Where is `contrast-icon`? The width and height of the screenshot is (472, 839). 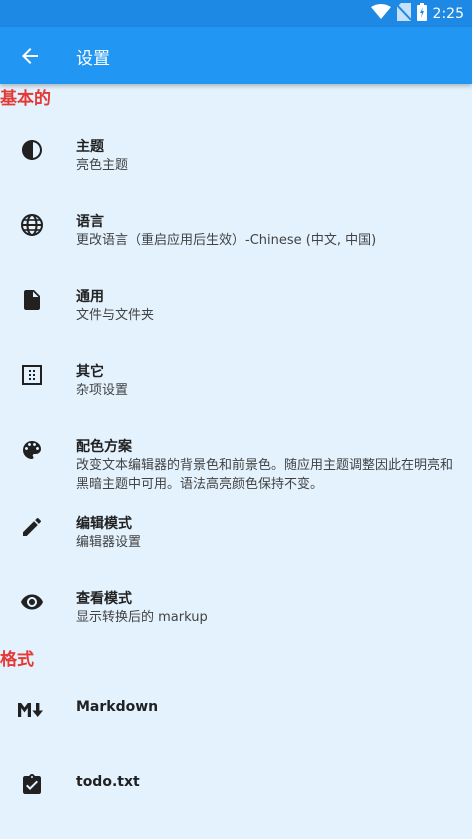 contrast-icon is located at coordinates (32, 150).